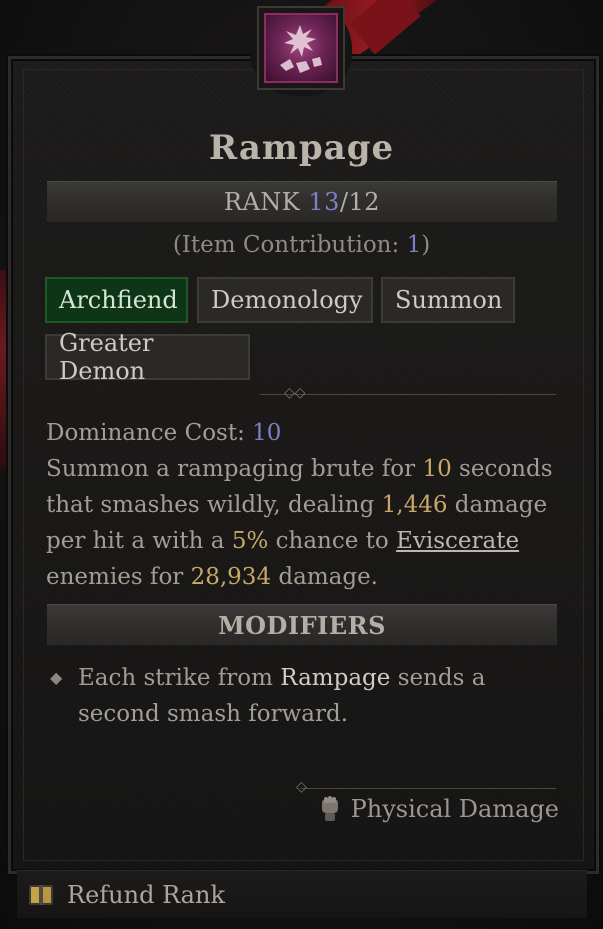 The width and height of the screenshot is (603, 929). What do you see at coordinates (149, 433) in the screenshot?
I see `cost-label: Dominance Cost:` at bounding box center [149, 433].